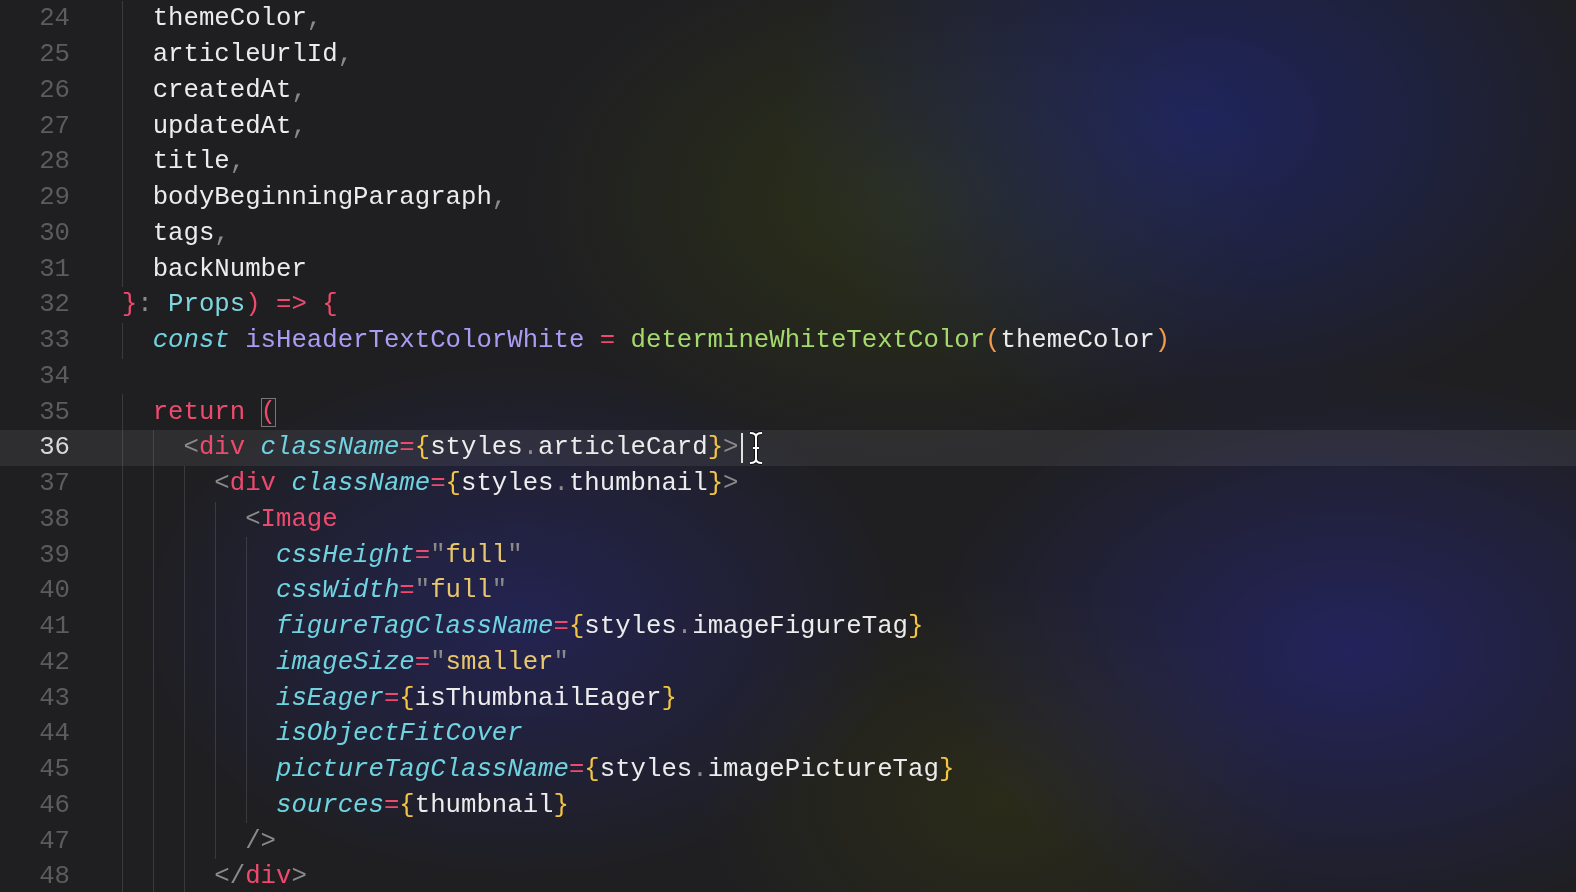  Describe the element at coordinates (661, 341) in the screenshot. I see `code-line: const isHeaderTextColorWhite = determineWhiteTextColor(themeColor)` at that location.